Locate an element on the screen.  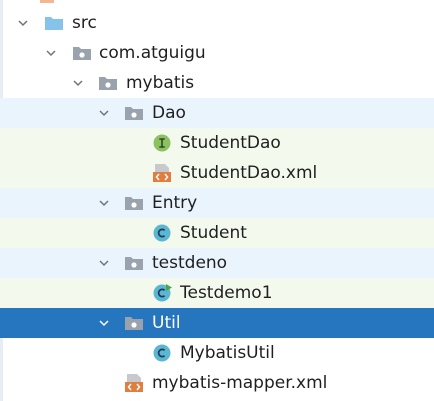
tree-row-mybatisutil: MybatisUtil is located at coordinates (217, 353).